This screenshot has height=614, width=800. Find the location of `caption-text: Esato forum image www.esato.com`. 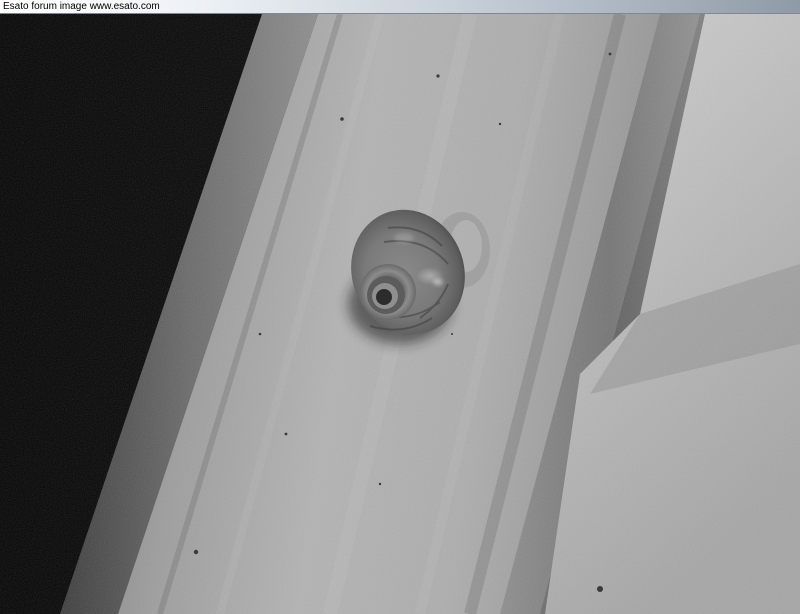

caption-text: Esato forum image www.esato.com is located at coordinates (81, 6).